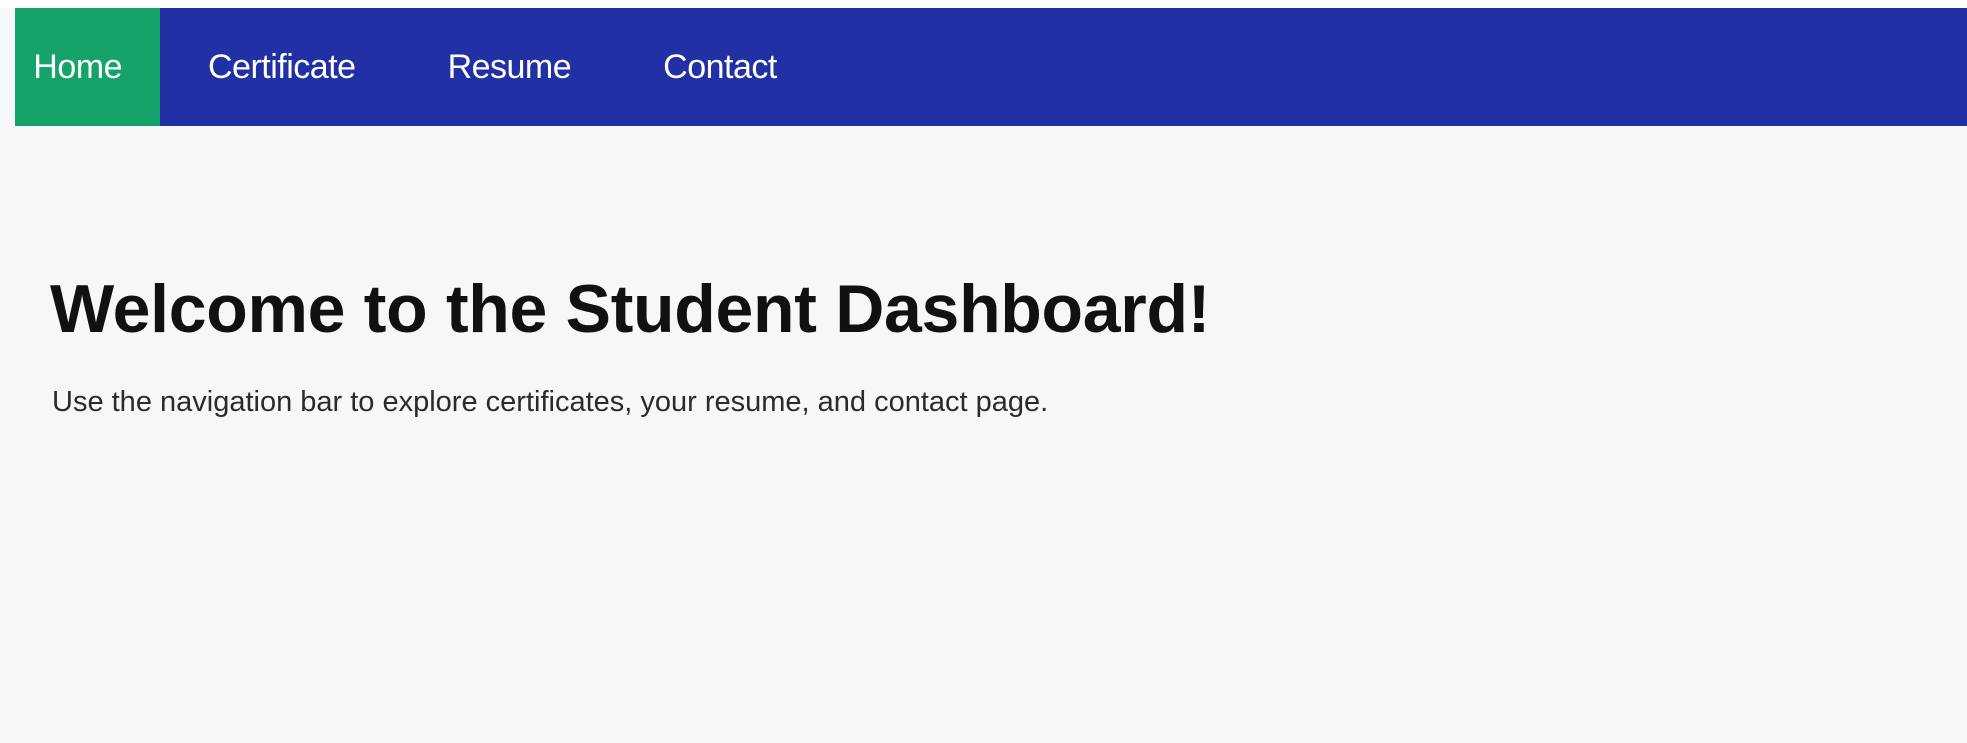  I want to click on nav-item-resume: Resume, so click(510, 67).